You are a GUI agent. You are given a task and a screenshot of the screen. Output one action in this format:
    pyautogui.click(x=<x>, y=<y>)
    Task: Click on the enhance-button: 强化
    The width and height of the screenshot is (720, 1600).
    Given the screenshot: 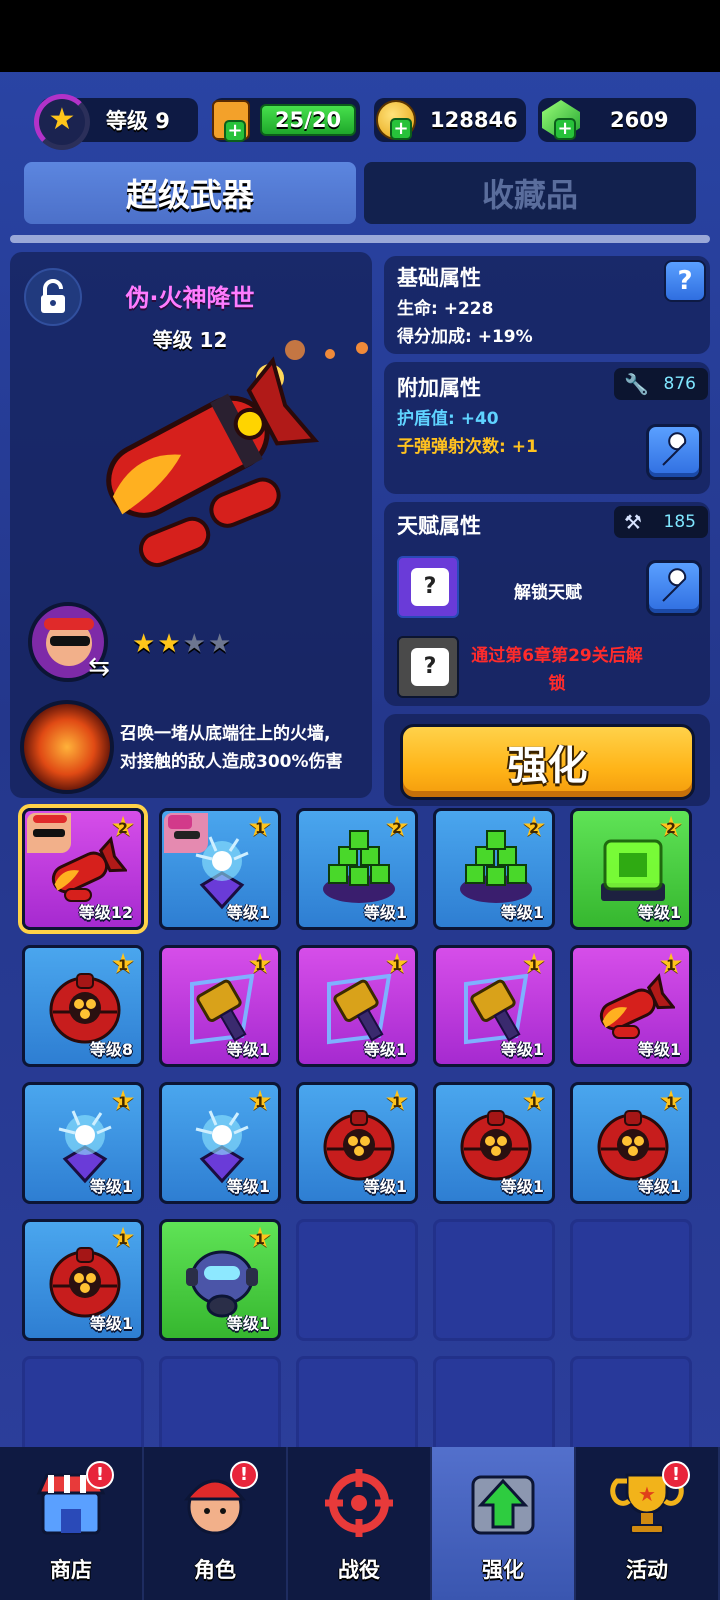 What is the action you would take?
    pyautogui.click(x=547, y=762)
    